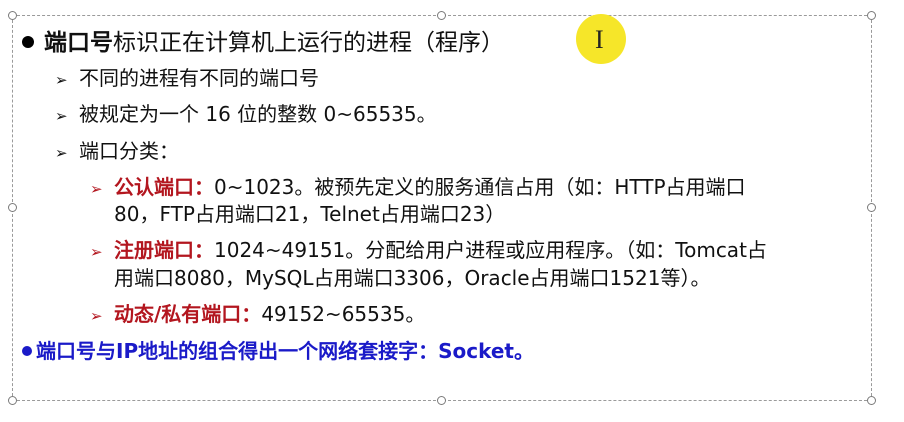 Image resolution: width=904 pixels, height=422 pixels. What do you see at coordinates (871, 207) in the screenshot?
I see `resize-handle-middle-right` at bounding box center [871, 207].